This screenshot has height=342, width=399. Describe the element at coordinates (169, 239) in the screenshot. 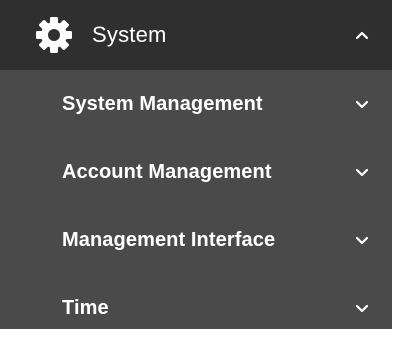

I see `menu-item-label: Management Interface` at that location.